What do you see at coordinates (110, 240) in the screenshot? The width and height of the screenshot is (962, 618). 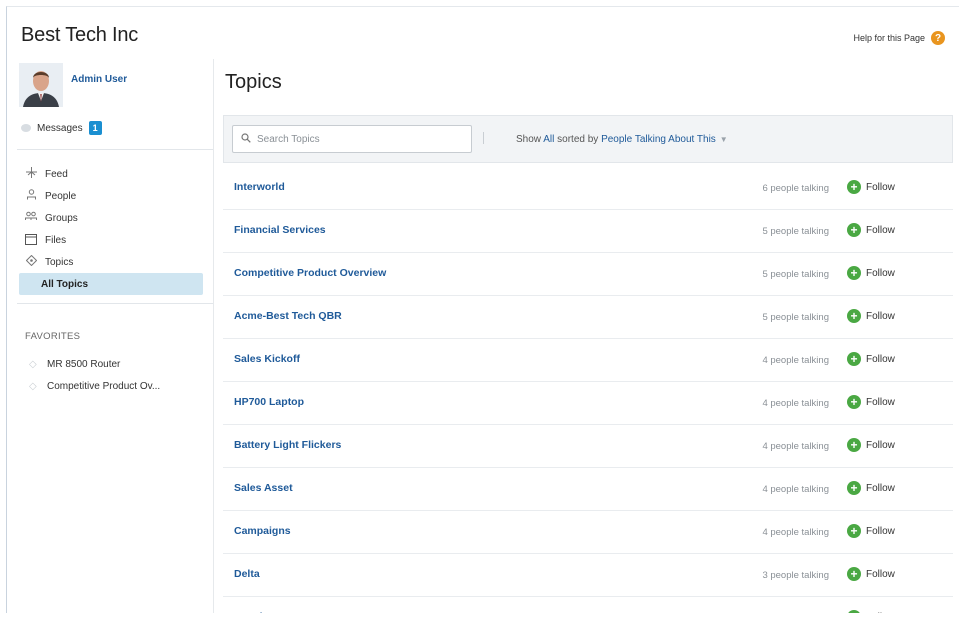 I see `sidebar-item-files: Files` at bounding box center [110, 240].